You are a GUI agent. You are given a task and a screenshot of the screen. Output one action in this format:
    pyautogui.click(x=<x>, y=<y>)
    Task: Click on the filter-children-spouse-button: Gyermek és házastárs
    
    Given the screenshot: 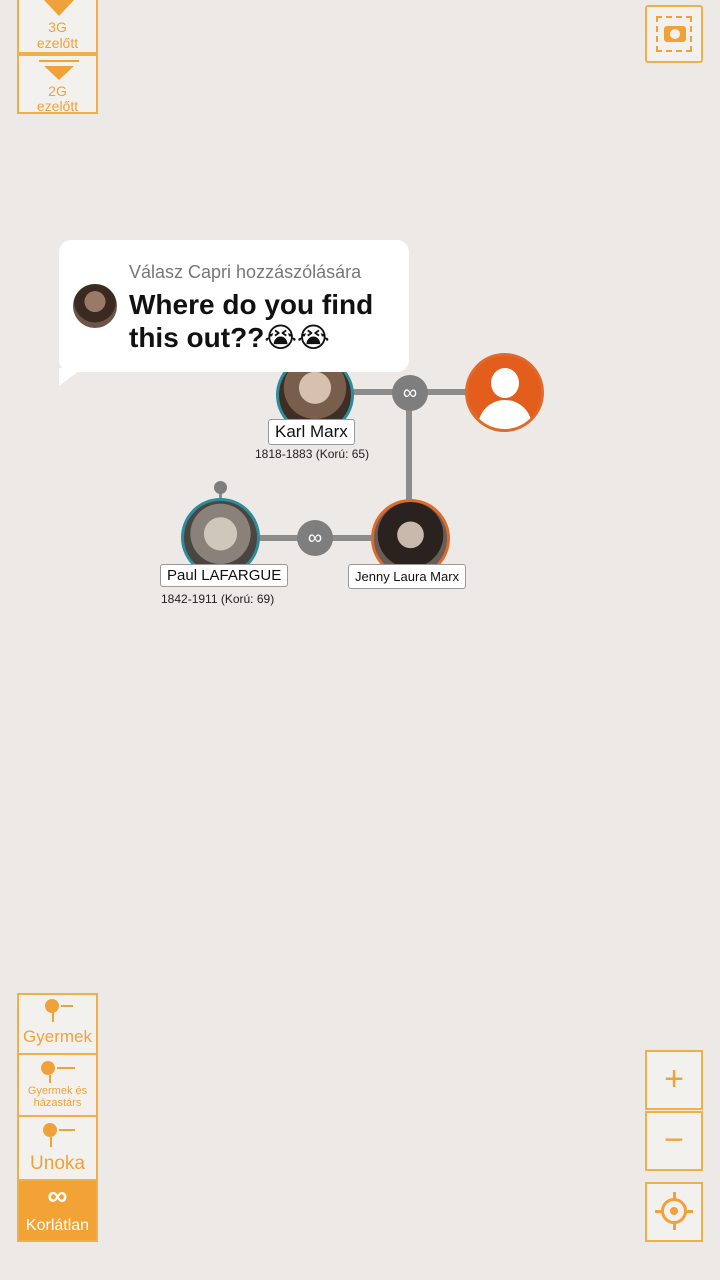 What is the action you would take?
    pyautogui.click(x=57, y=1085)
    